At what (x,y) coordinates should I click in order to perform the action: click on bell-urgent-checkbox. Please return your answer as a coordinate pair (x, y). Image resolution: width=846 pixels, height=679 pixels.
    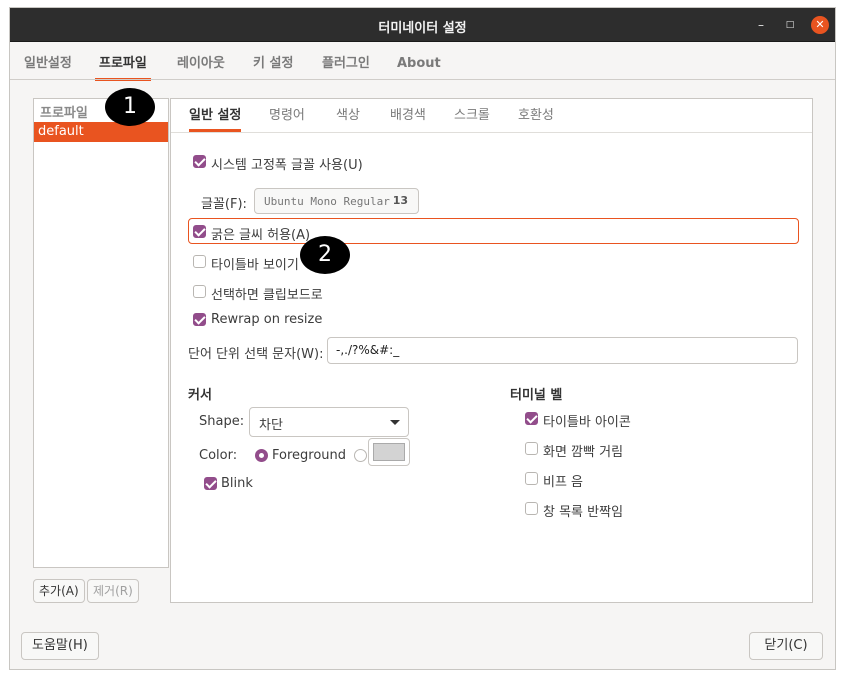
    Looking at the image, I should click on (531, 508).